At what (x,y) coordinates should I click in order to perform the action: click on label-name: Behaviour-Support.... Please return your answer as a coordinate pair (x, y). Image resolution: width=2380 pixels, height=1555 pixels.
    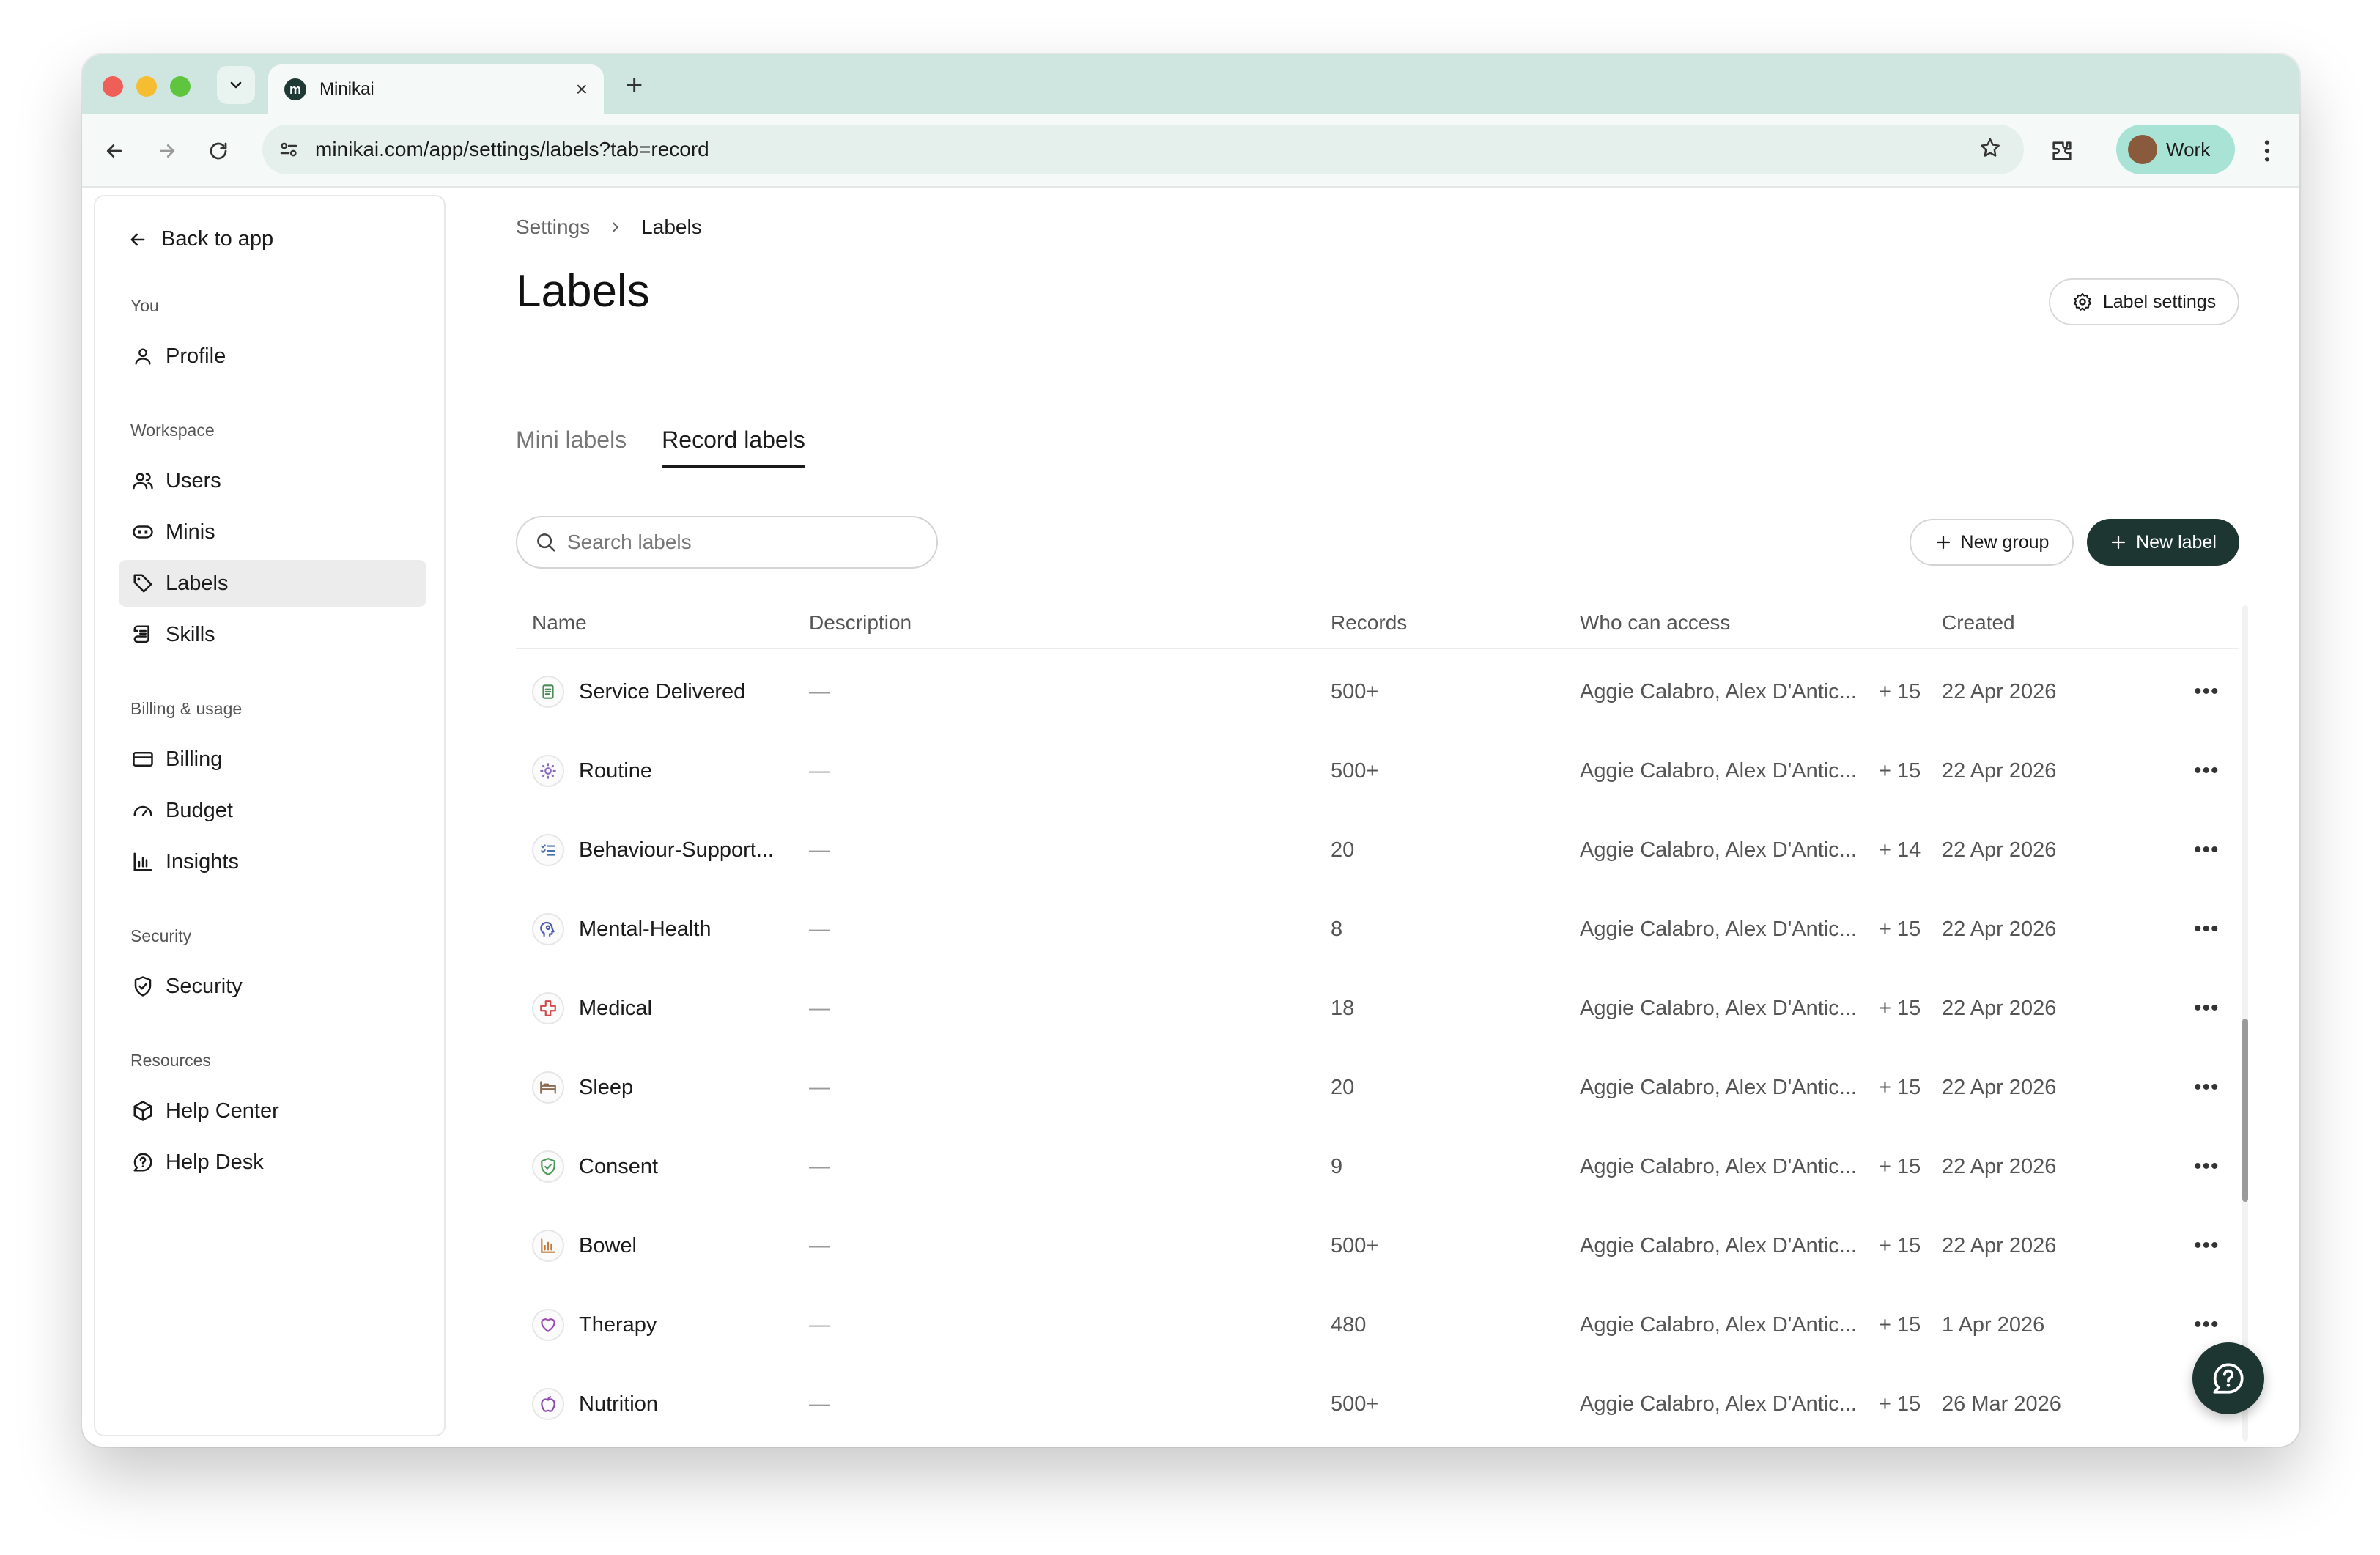
    Looking at the image, I should click on (676, 851).